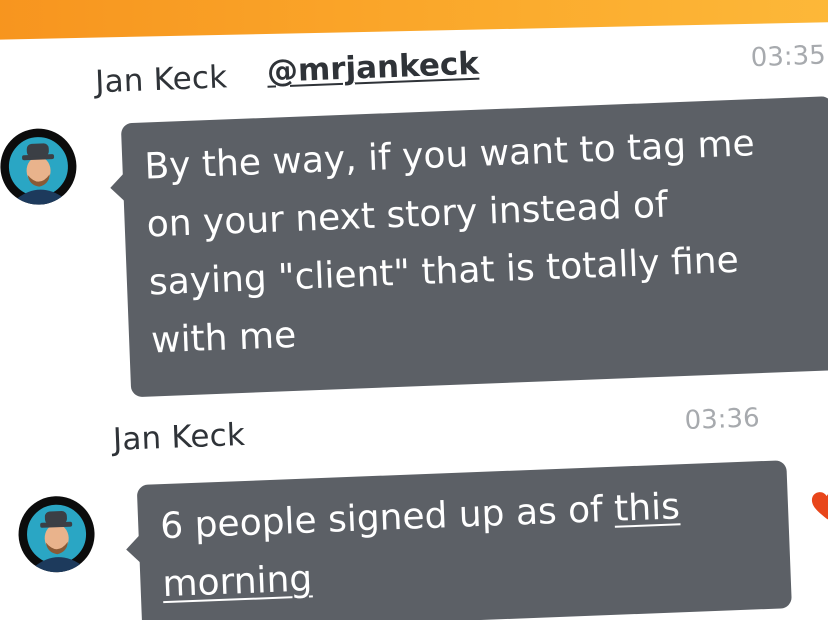 This screenshot has width=828, height=620. I want to click on message-timestamp: 03:36, so click(722, 420).